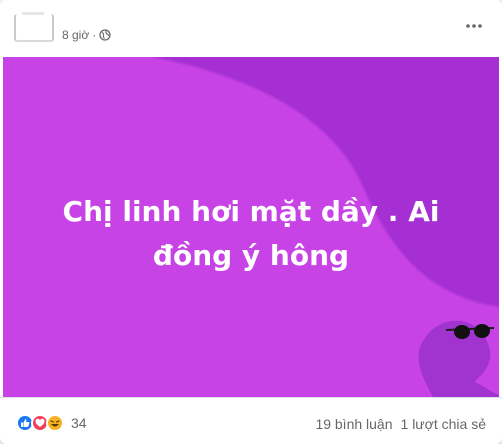 The height and width of the screenshot is (444, 502). Describe the element at coordinates (55, 423) in the screenshot. I see `haha-icon` at that location.